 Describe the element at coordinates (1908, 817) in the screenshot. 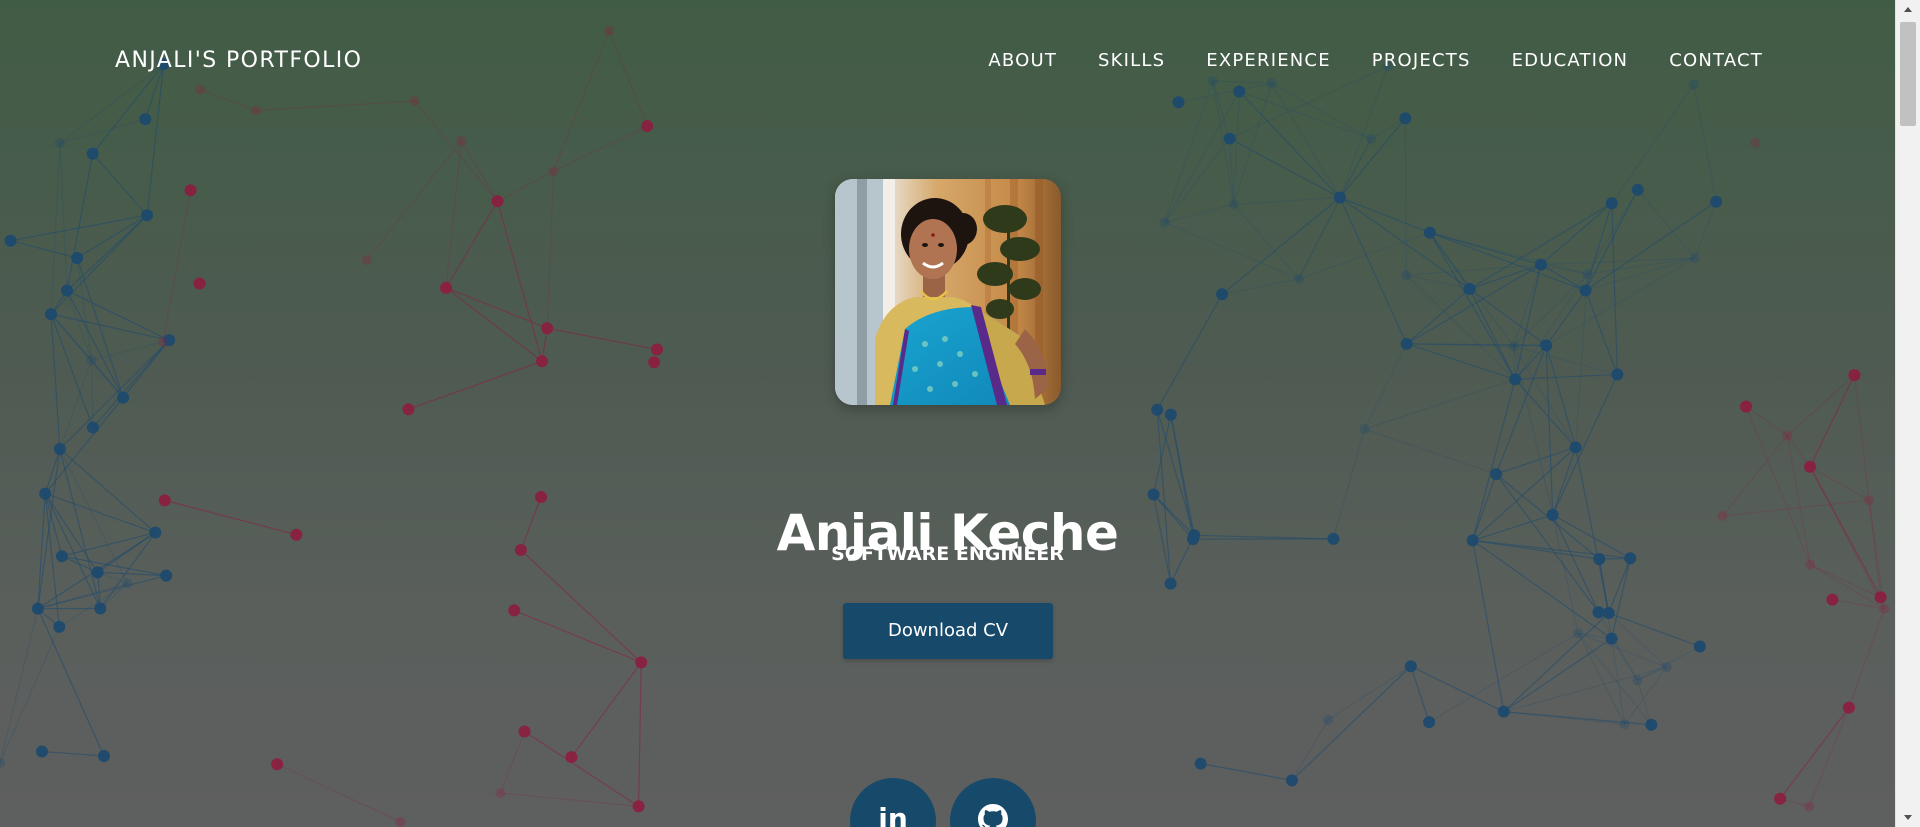

I see `scroll-down-arrow-icon` at that location.